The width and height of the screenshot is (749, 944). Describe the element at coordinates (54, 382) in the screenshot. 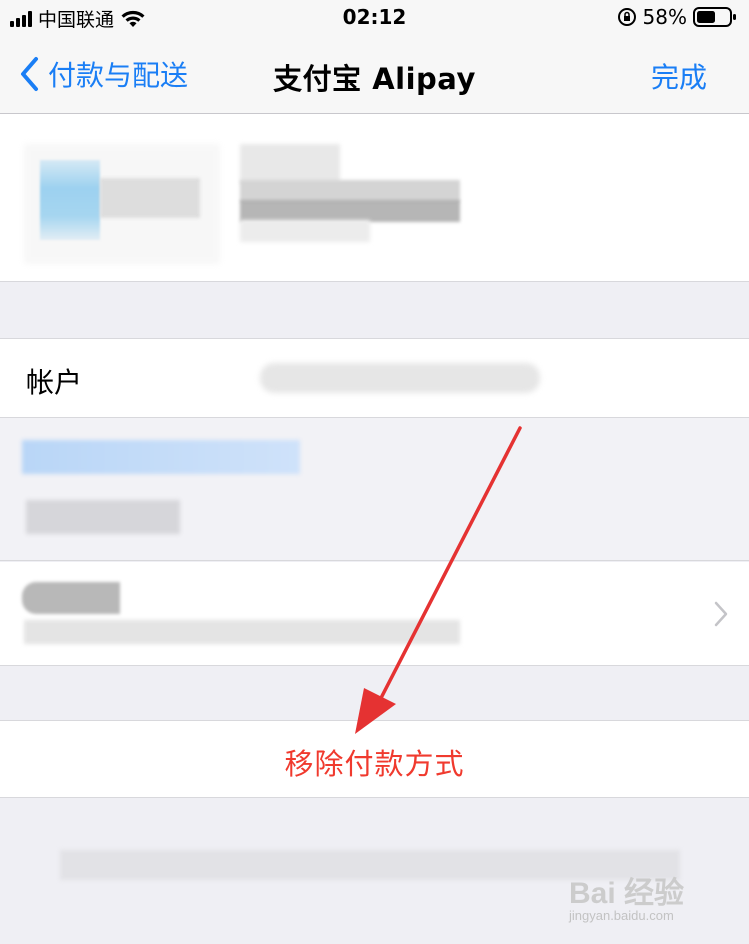

I see `account-label: 帐户` at that location.